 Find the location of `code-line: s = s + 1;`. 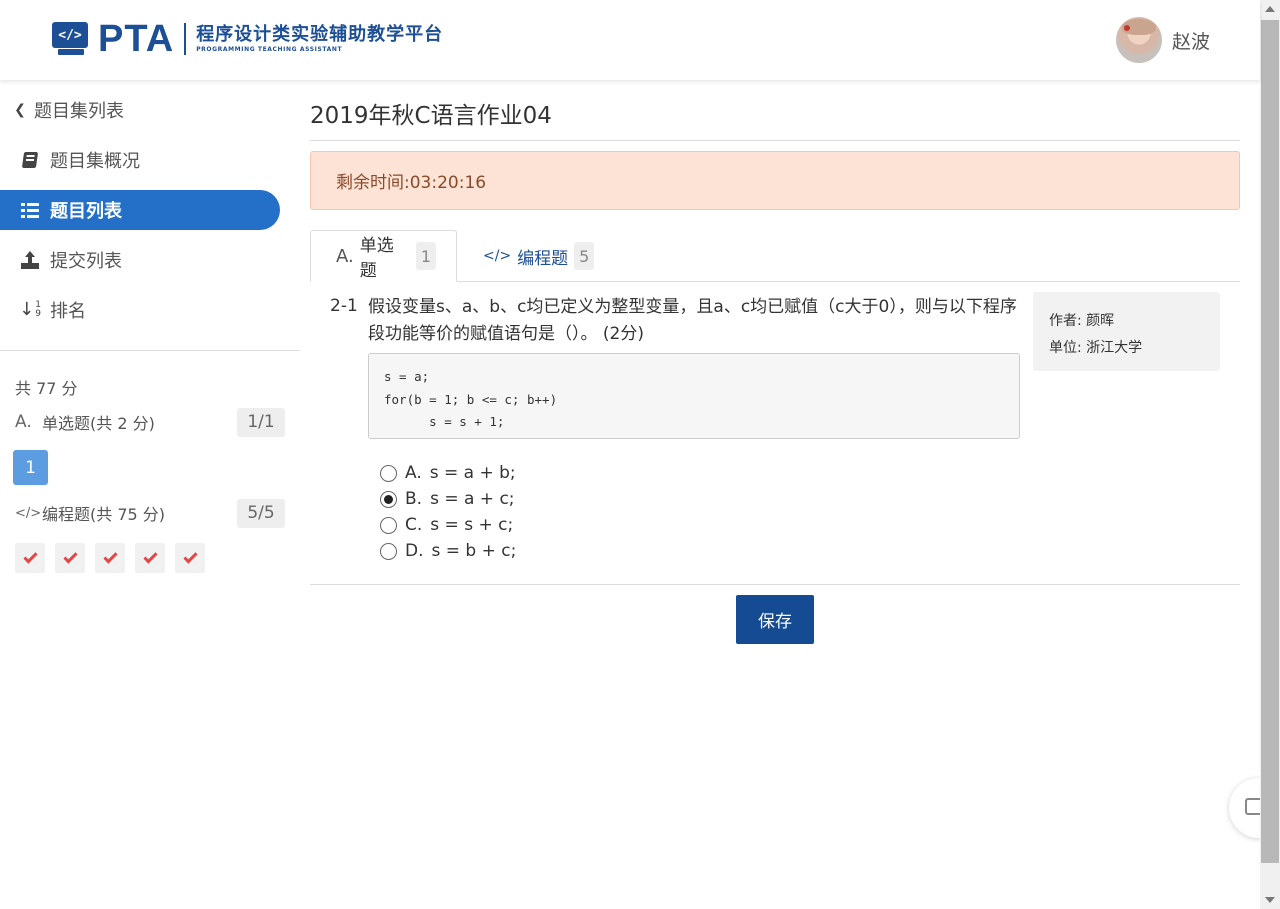

code-line: s = s + 1; is located at coordinates (444, 421).